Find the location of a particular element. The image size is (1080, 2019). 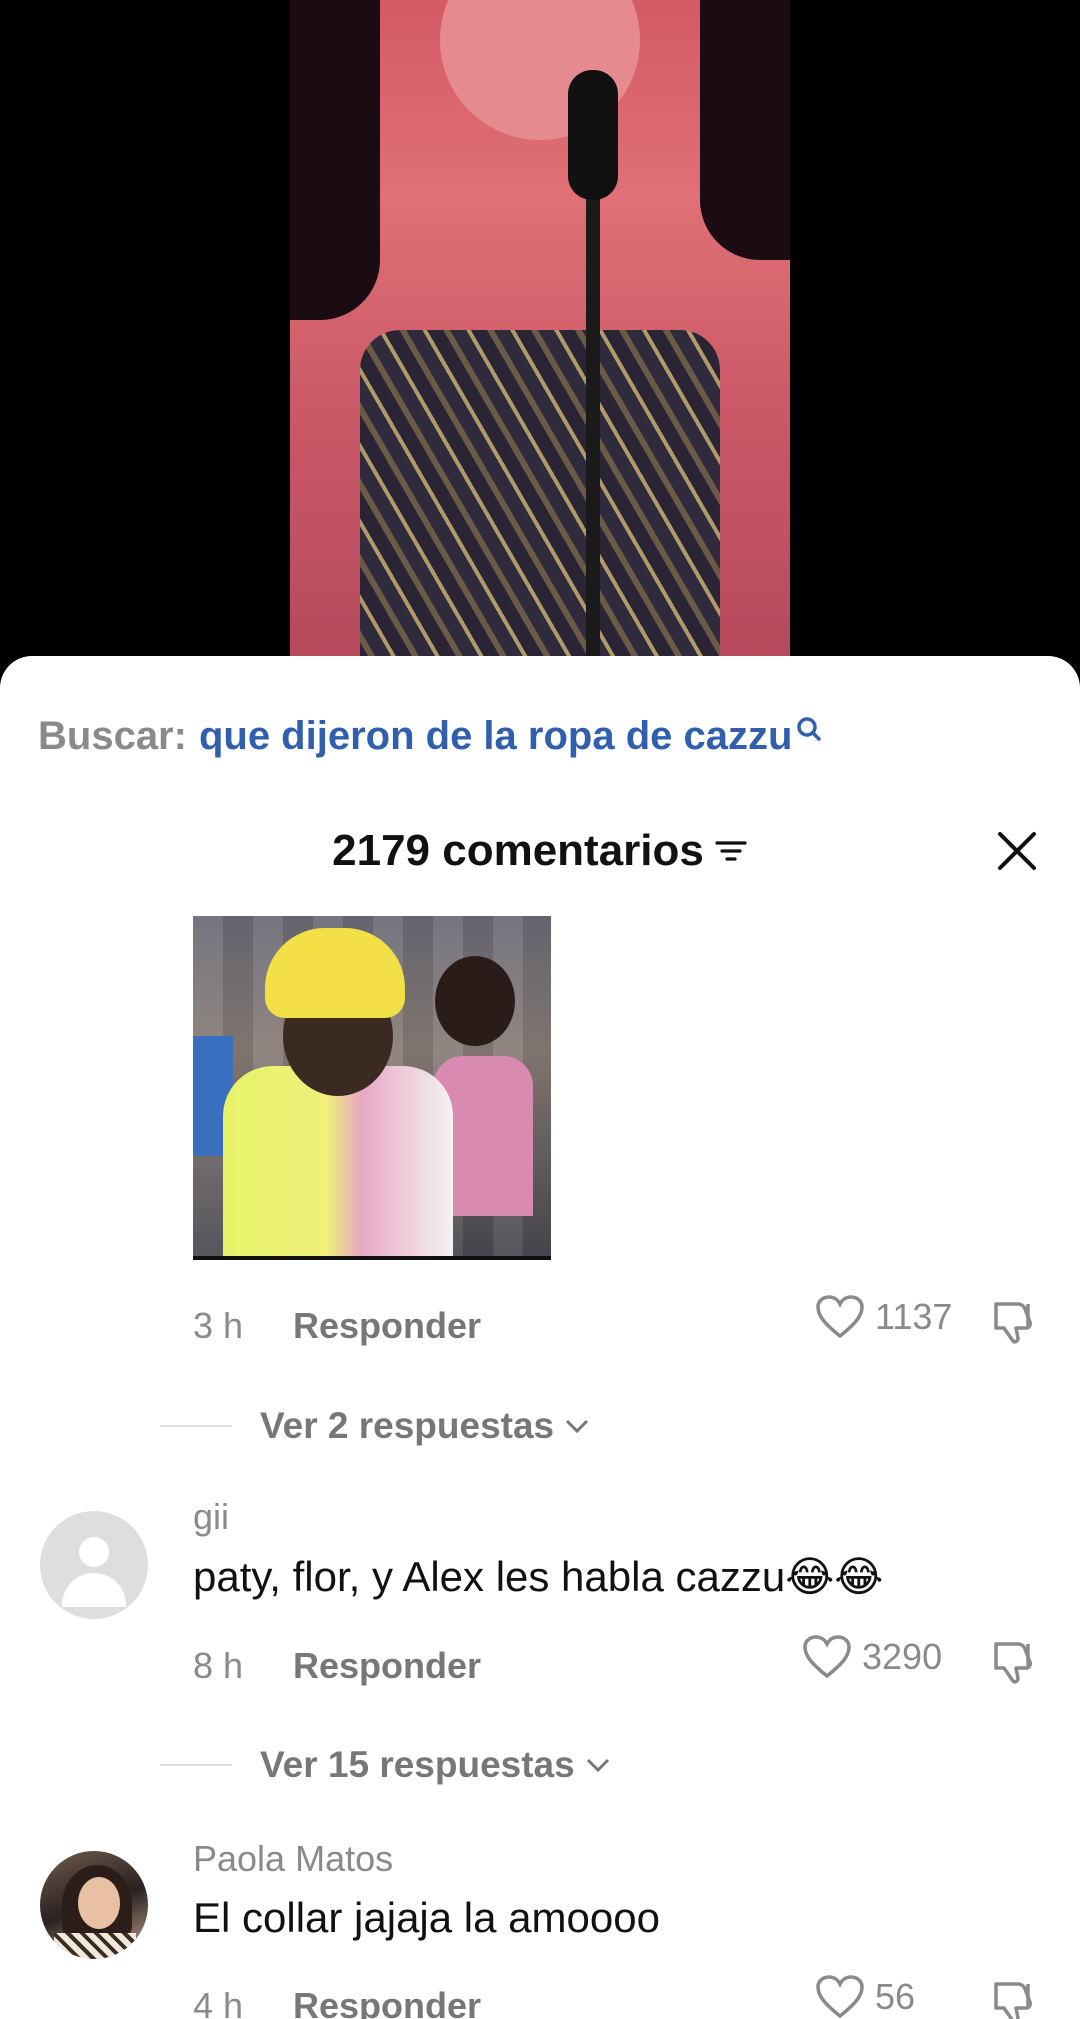

like-count: 1137 is located at coordinates (914, 1316).